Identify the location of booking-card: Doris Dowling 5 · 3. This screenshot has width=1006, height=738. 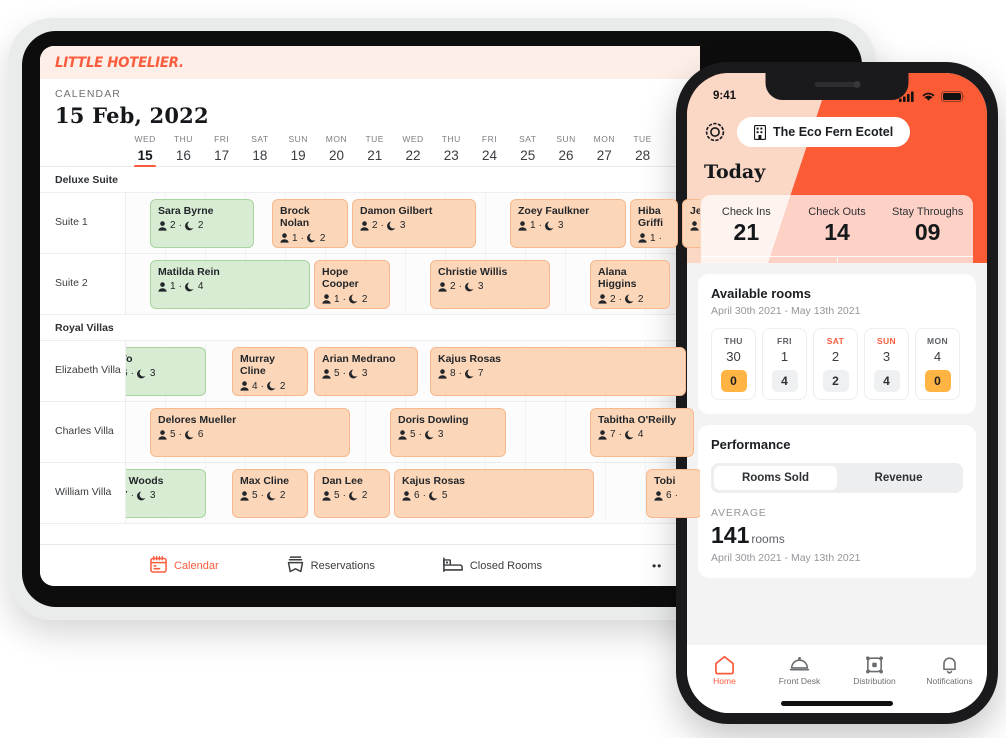
(448, 432).